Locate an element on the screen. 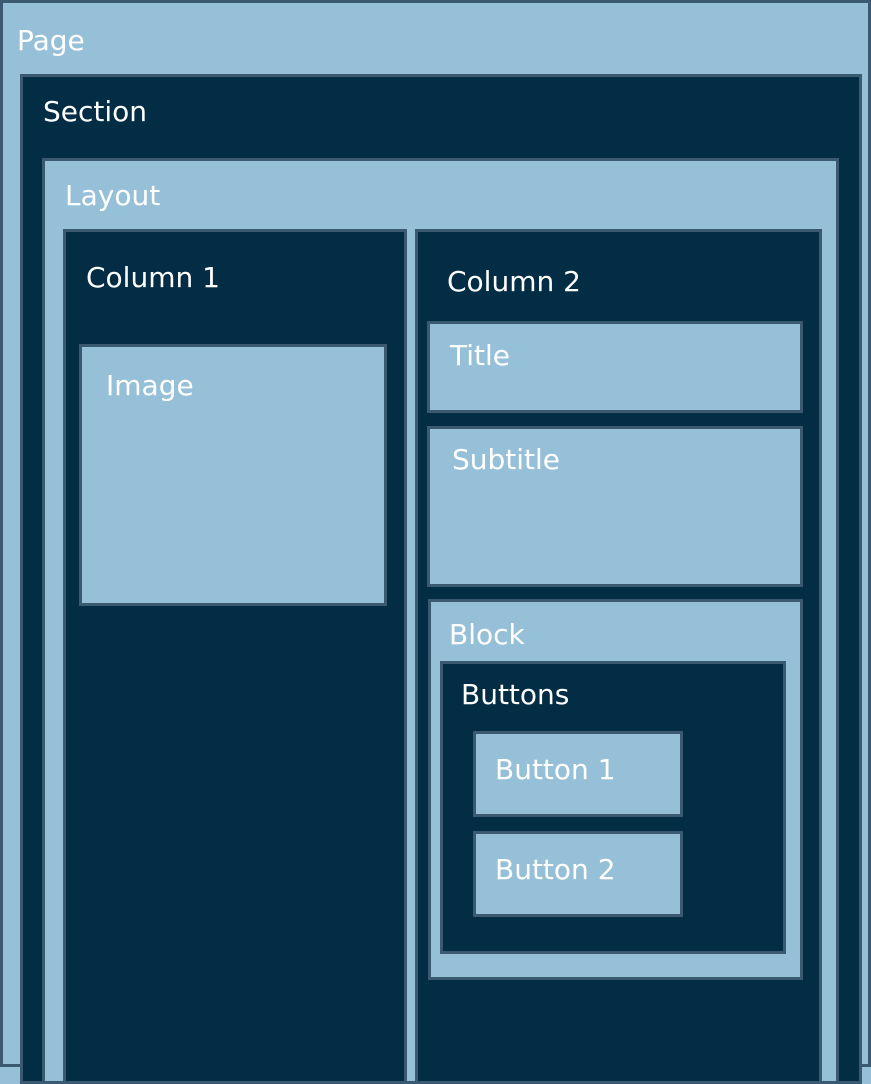  image-label: Image is located at coordinates (150, 385).